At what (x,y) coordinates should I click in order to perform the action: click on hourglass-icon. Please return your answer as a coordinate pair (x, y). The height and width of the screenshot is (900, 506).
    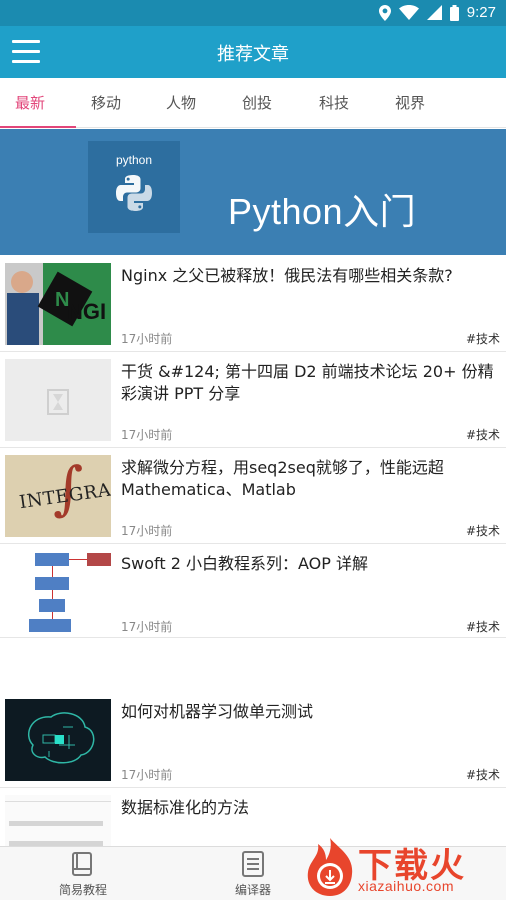
    Looking at the image, I should click on (58, 402).